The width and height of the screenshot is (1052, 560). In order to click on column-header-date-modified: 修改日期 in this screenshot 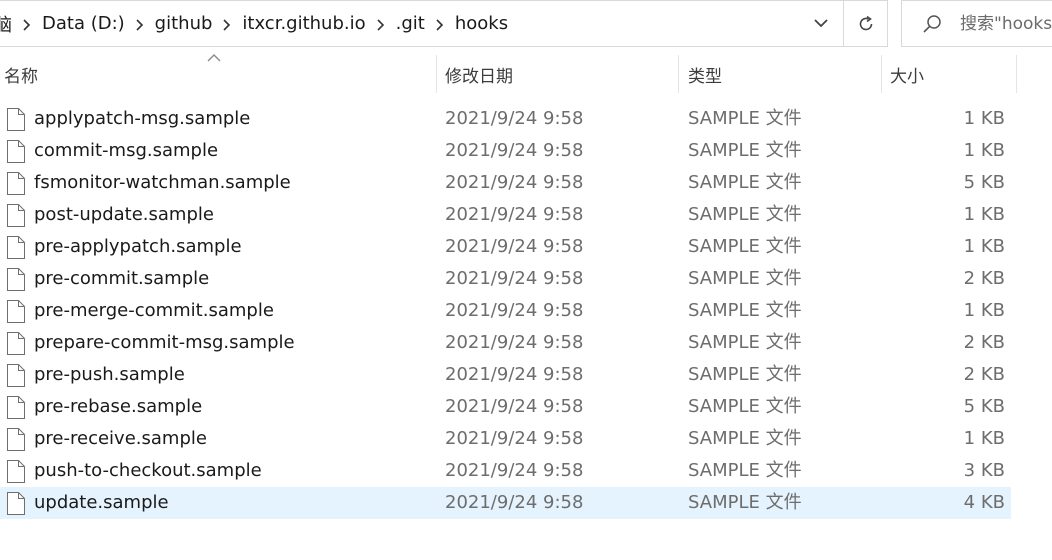, I will do `click(560, 74)`.